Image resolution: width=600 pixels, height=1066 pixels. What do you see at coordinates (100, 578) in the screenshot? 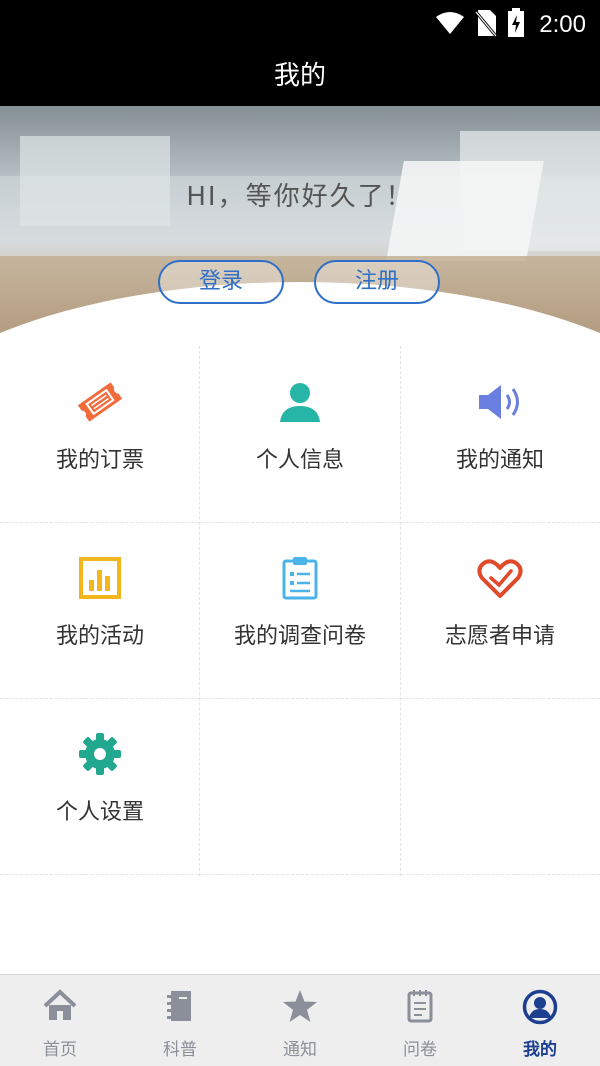
I see `bar-chart-icon` at bounding box center [100, 578].